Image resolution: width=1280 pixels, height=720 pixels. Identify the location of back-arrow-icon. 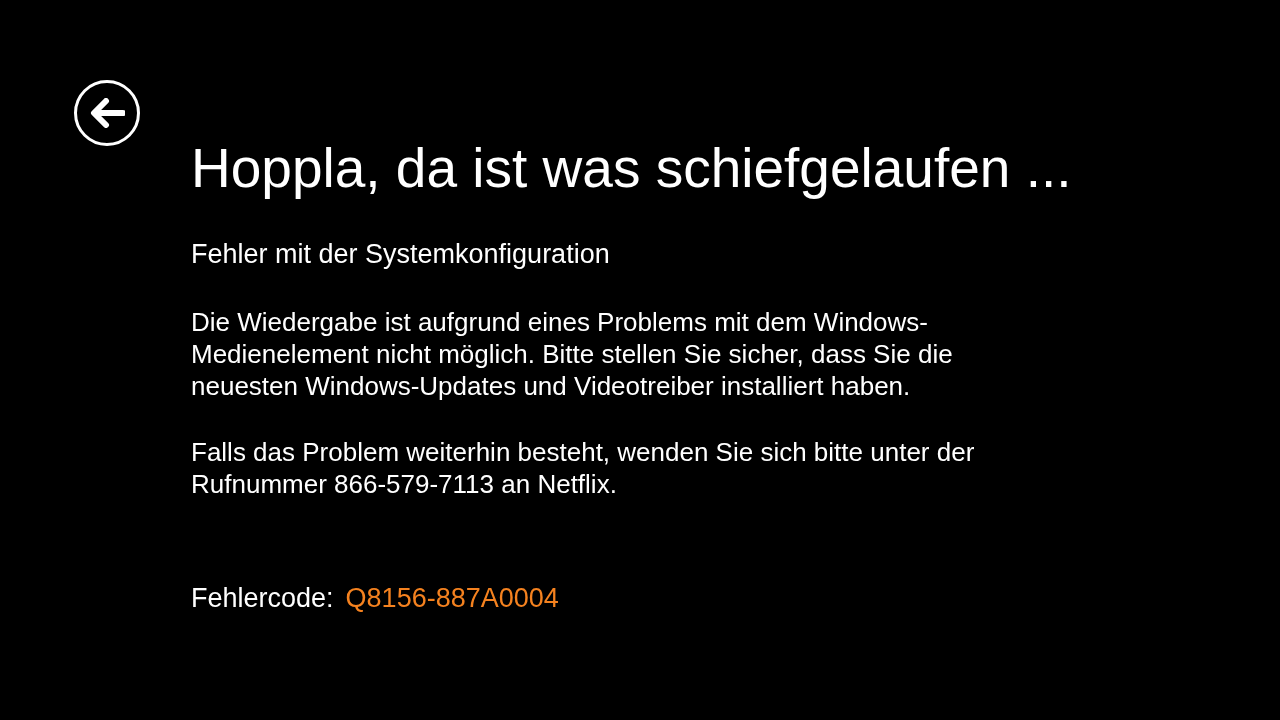
(107, 113).